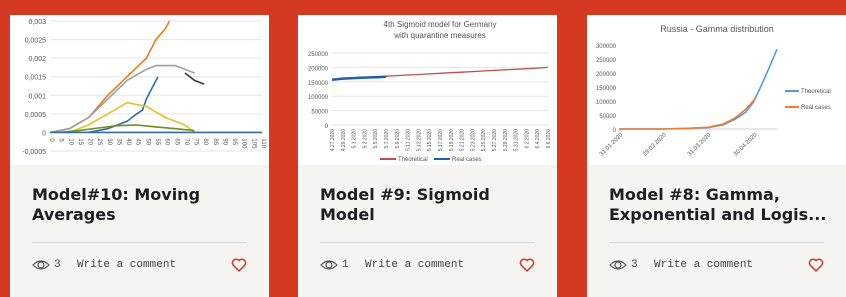  I want to click on y-tick-label: -0,0005, so click(34, 152).